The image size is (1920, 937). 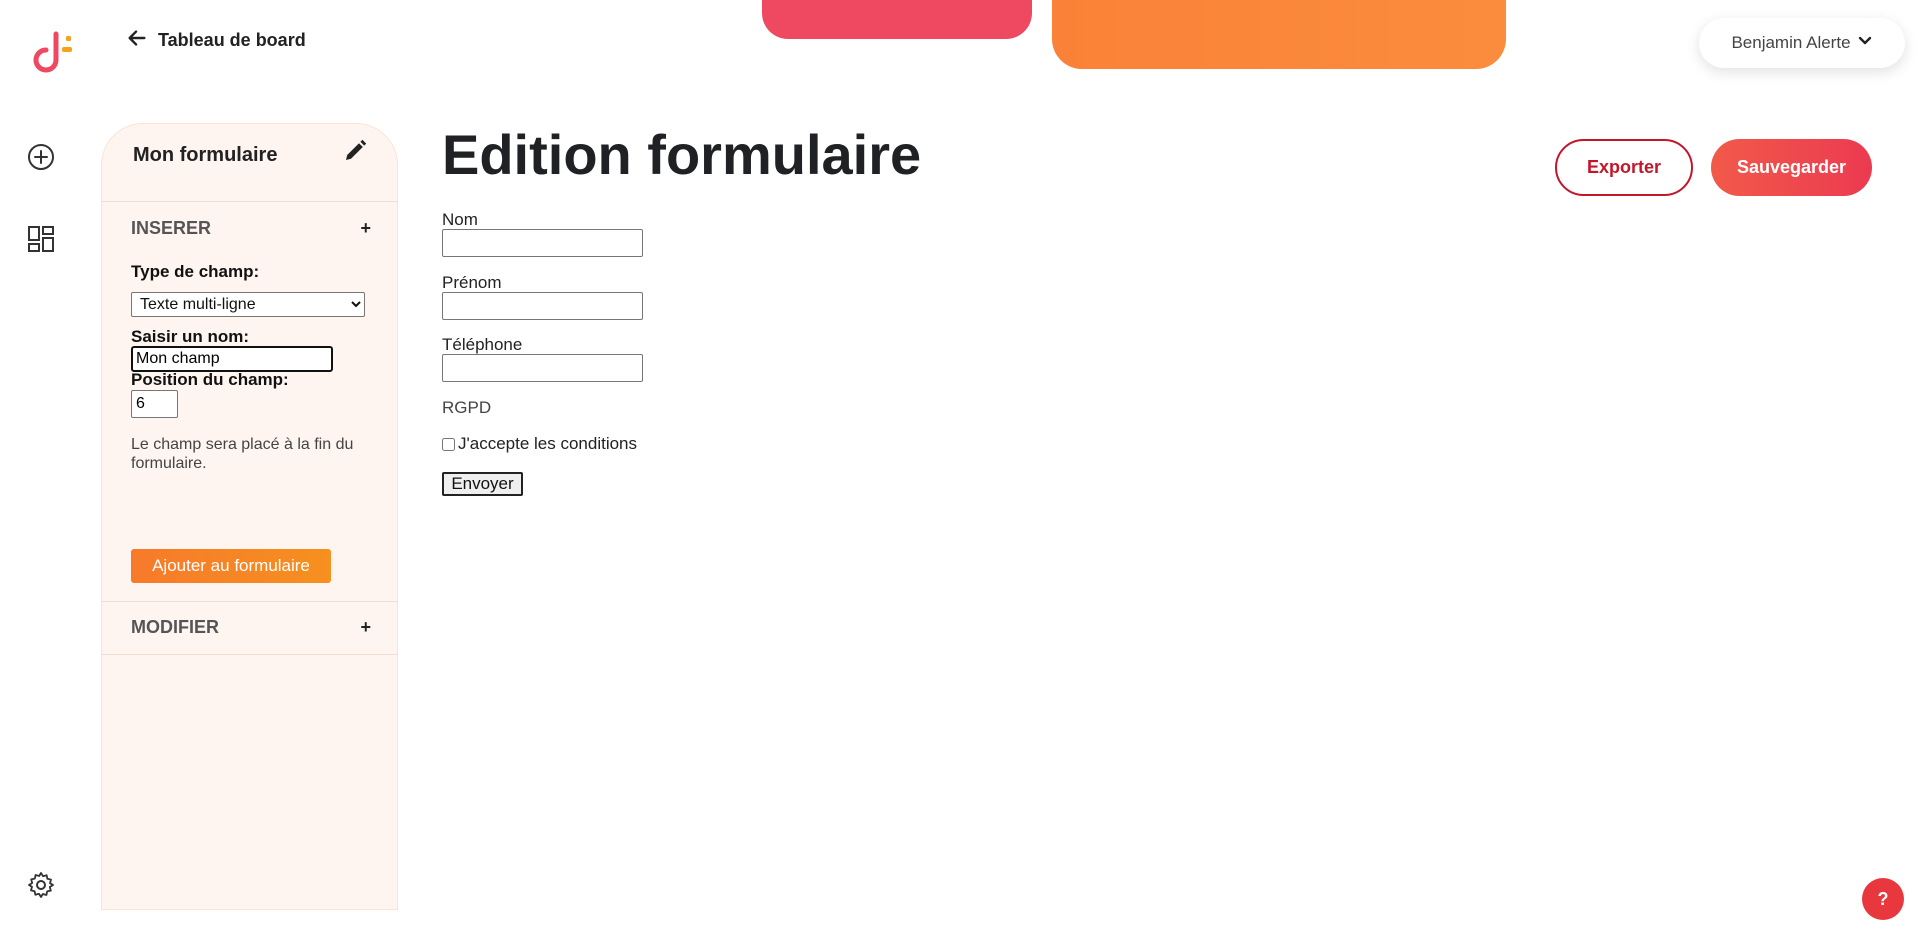 I want to click on consent-label: J'accepte les conditions, so click(x=548, y=443).